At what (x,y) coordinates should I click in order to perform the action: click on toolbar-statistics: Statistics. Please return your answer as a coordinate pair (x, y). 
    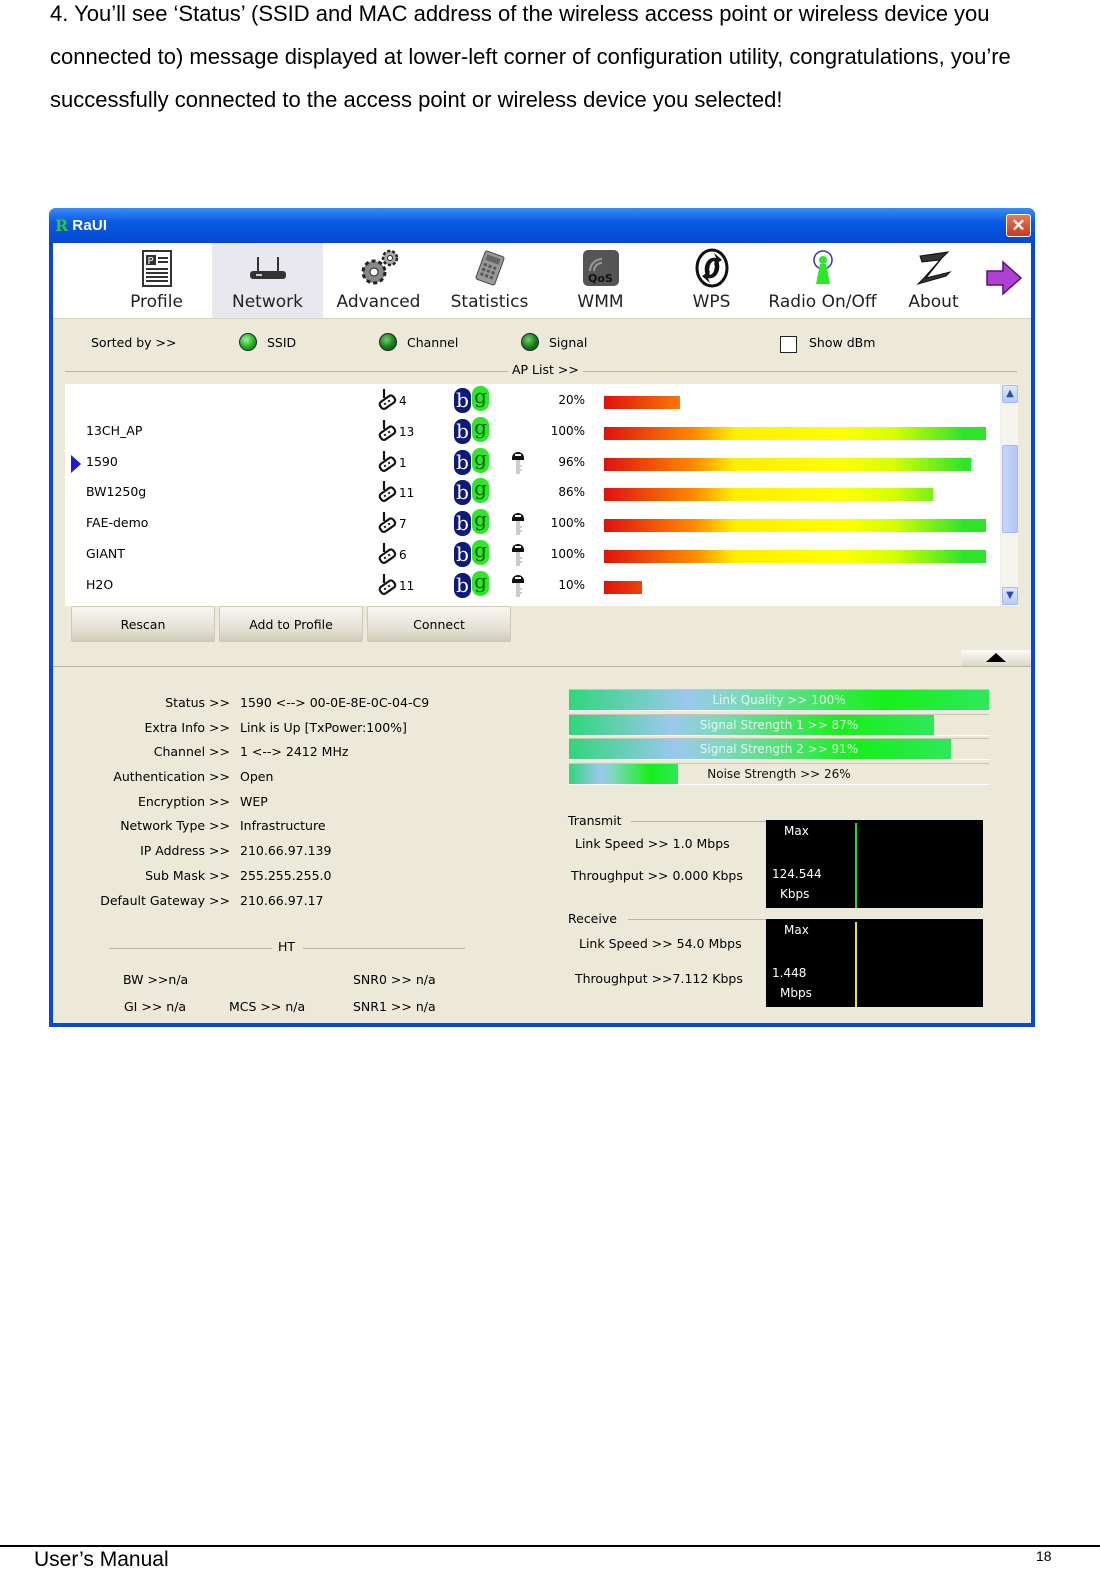
    Looking at the image, I should click on (489, 280).